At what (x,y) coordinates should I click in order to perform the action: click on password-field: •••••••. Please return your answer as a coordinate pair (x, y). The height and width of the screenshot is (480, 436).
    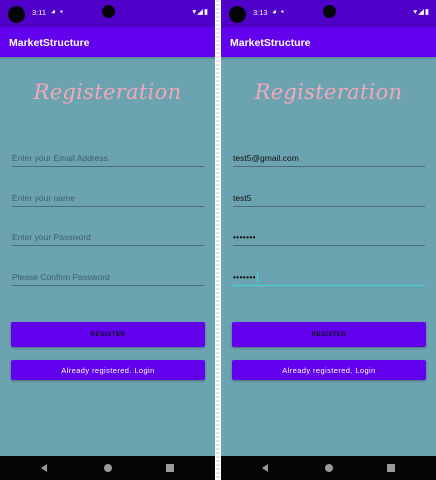
    Looking at the image, I should click on (329, 238).